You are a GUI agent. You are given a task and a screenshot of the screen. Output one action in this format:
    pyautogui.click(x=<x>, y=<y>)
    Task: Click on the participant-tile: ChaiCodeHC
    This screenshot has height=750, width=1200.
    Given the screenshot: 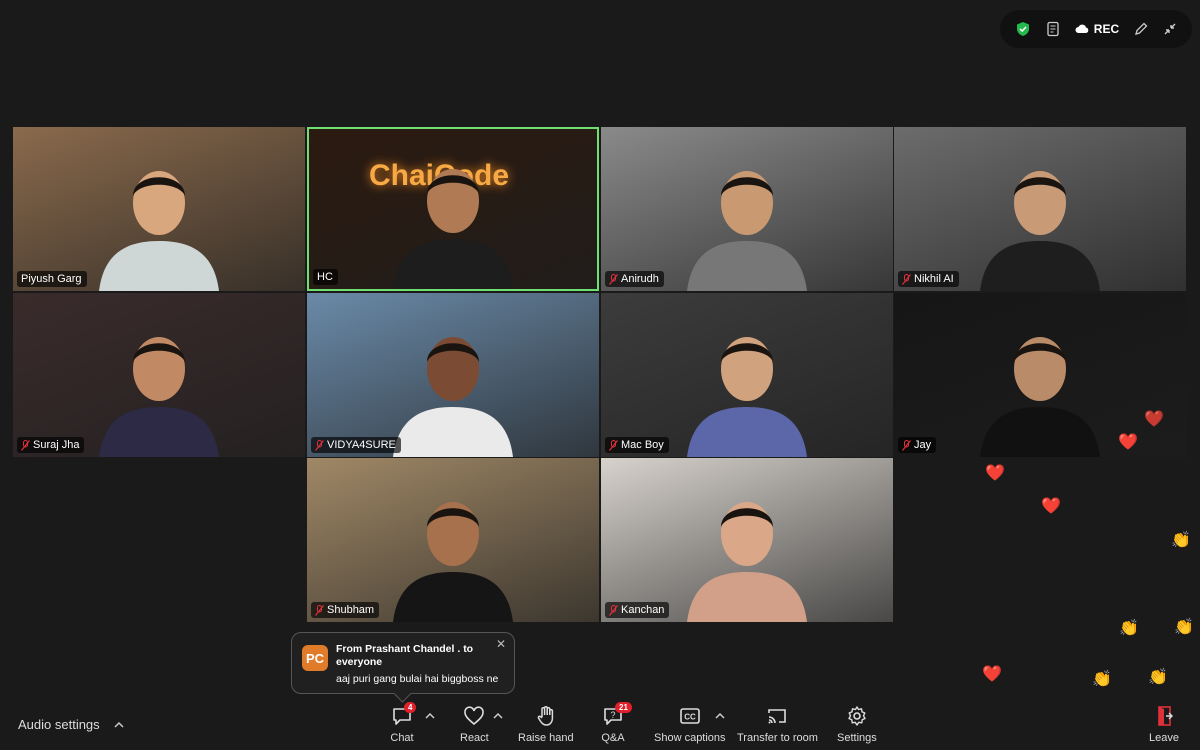 What is the action you would take?
    pyautogui.click(x=453, y=209)
    